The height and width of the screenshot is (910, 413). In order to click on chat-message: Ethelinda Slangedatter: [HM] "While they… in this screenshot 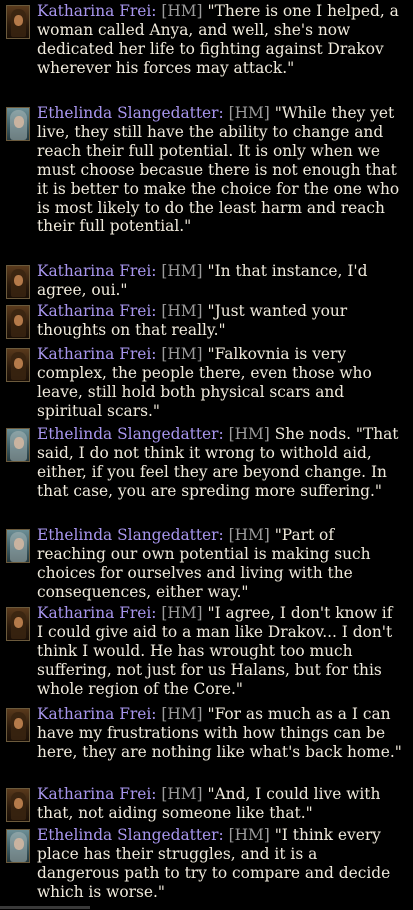, I will do `click(206, 170)`.